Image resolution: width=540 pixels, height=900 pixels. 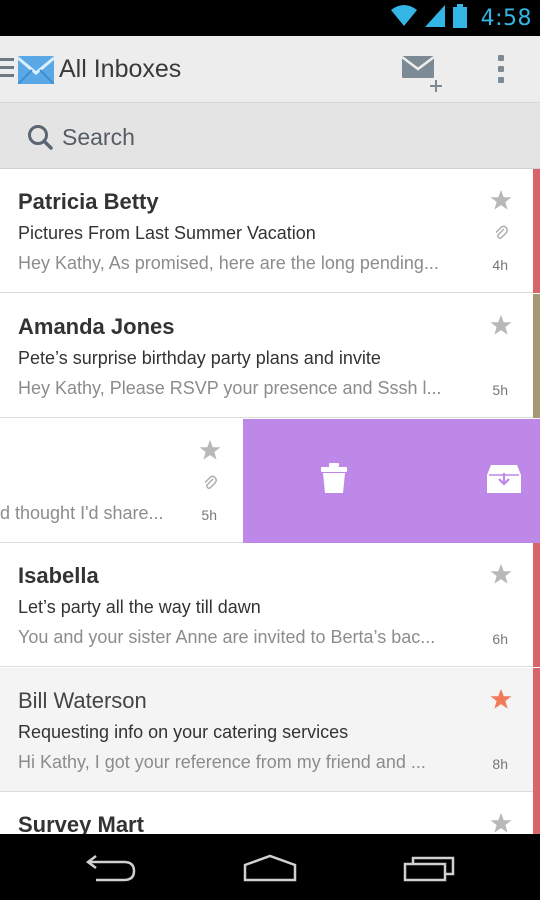 What do you see at coordinates (500, 764) in the screenshot?
I see `message-time: 8h` at bounding box center [500, 764].